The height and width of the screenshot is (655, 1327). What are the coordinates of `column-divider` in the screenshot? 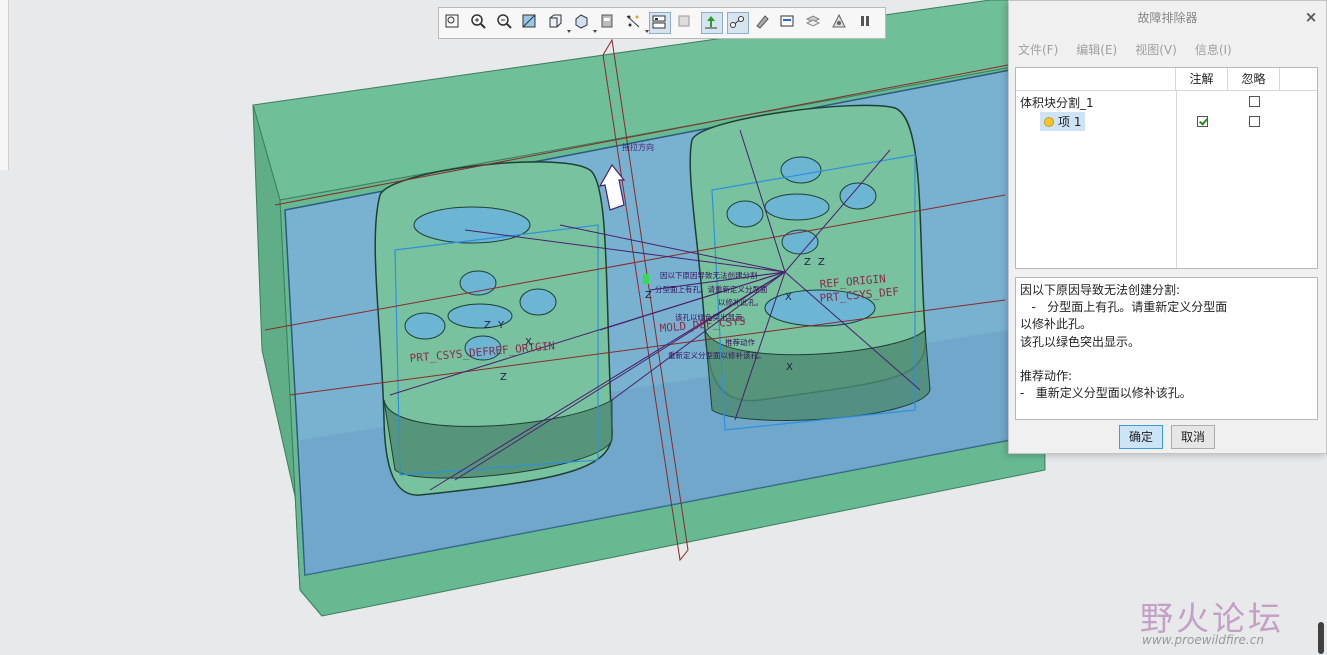 It's located at (1176, 179).